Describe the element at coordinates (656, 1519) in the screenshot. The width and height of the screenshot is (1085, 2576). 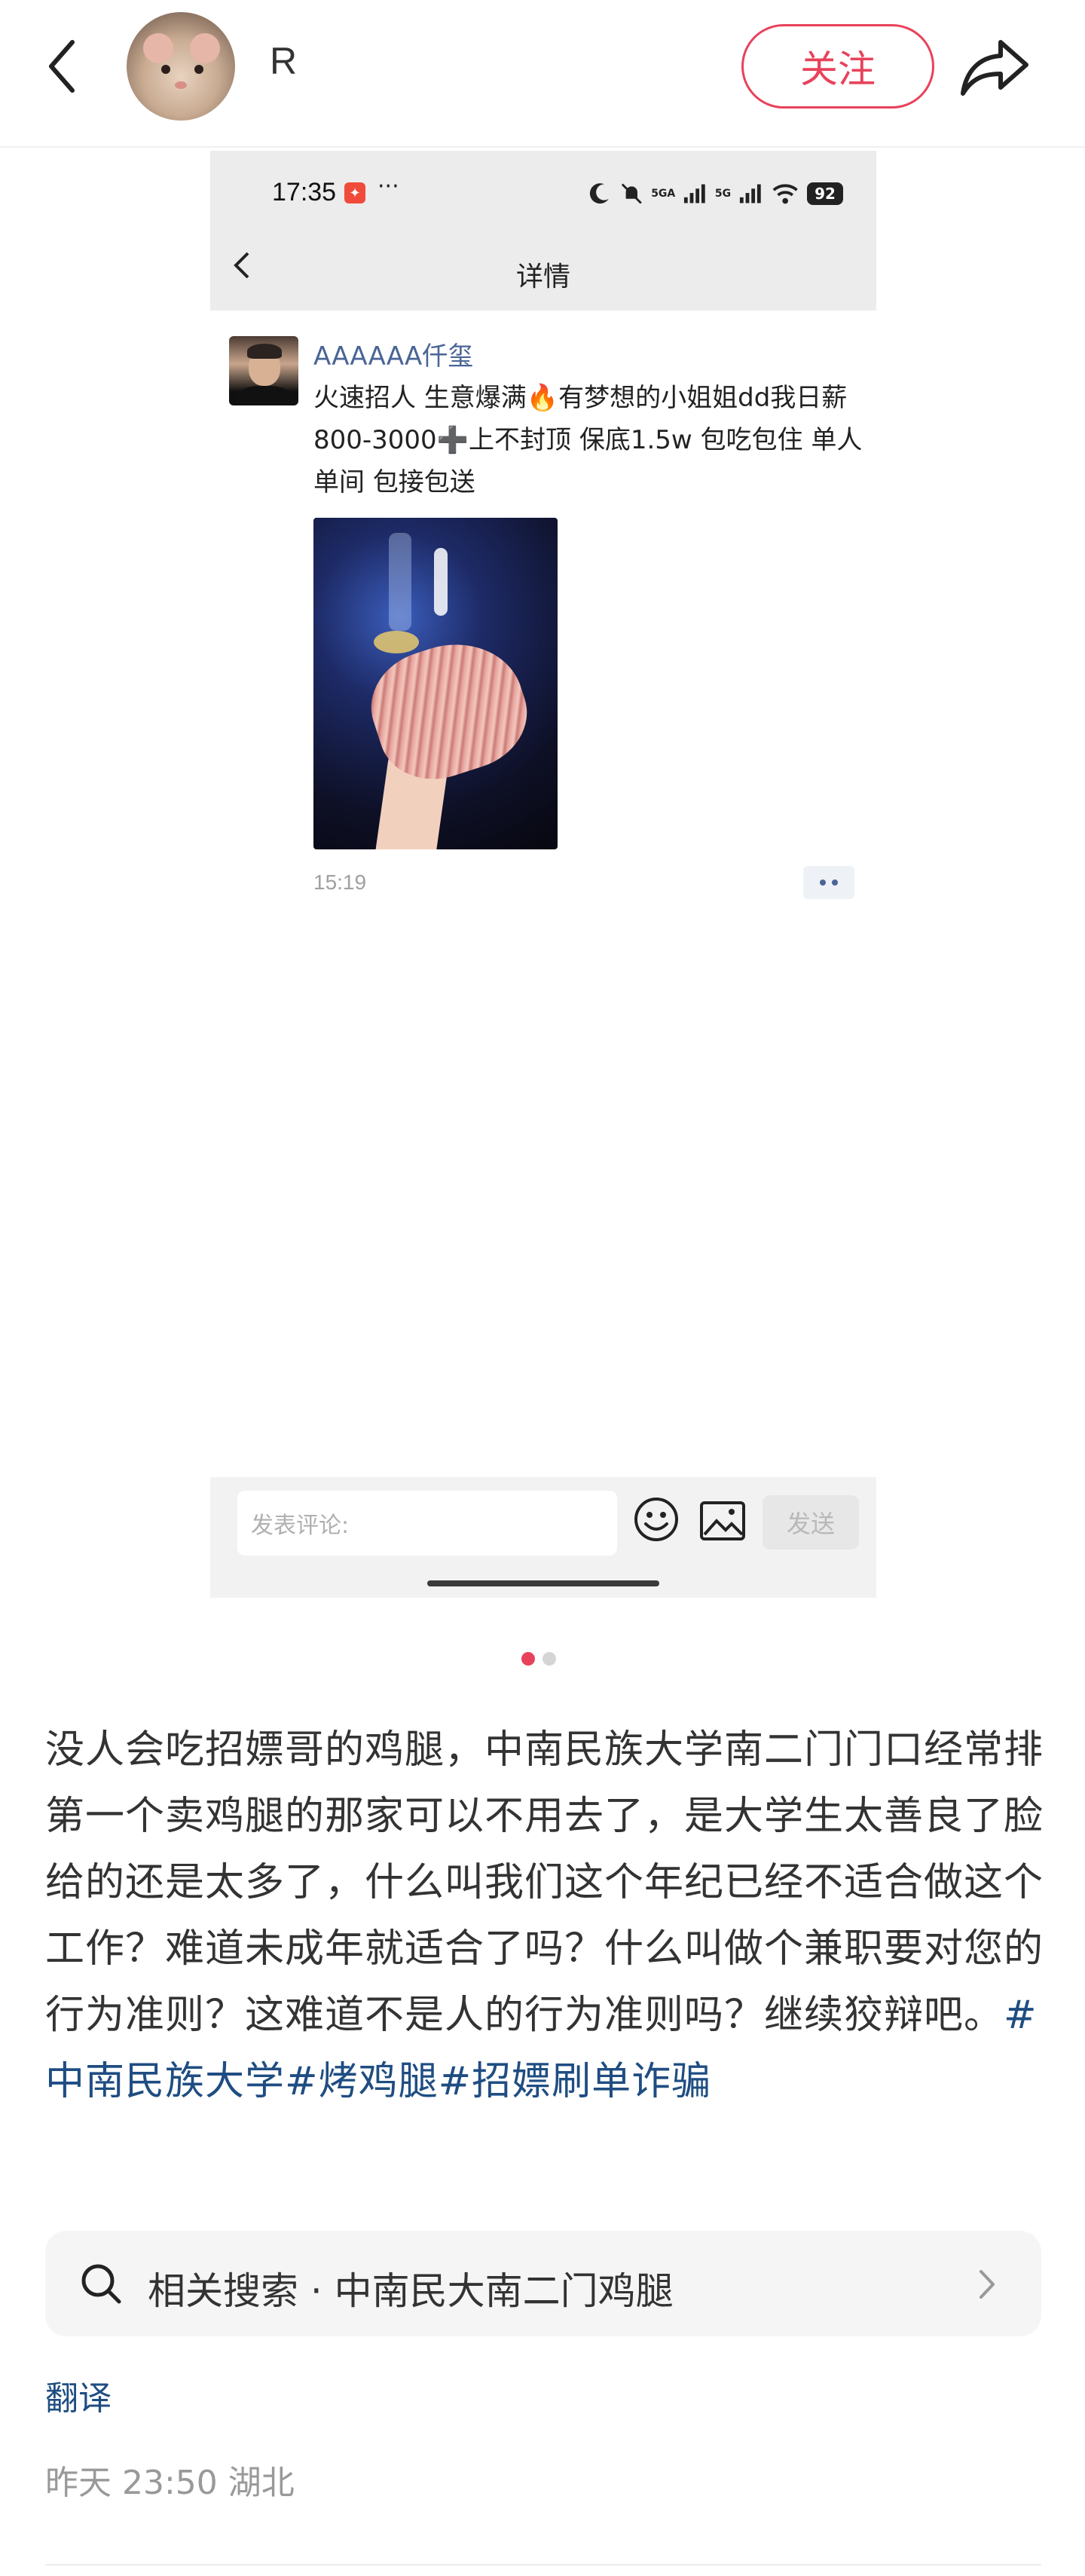
I see `emoji-icon` at that location.